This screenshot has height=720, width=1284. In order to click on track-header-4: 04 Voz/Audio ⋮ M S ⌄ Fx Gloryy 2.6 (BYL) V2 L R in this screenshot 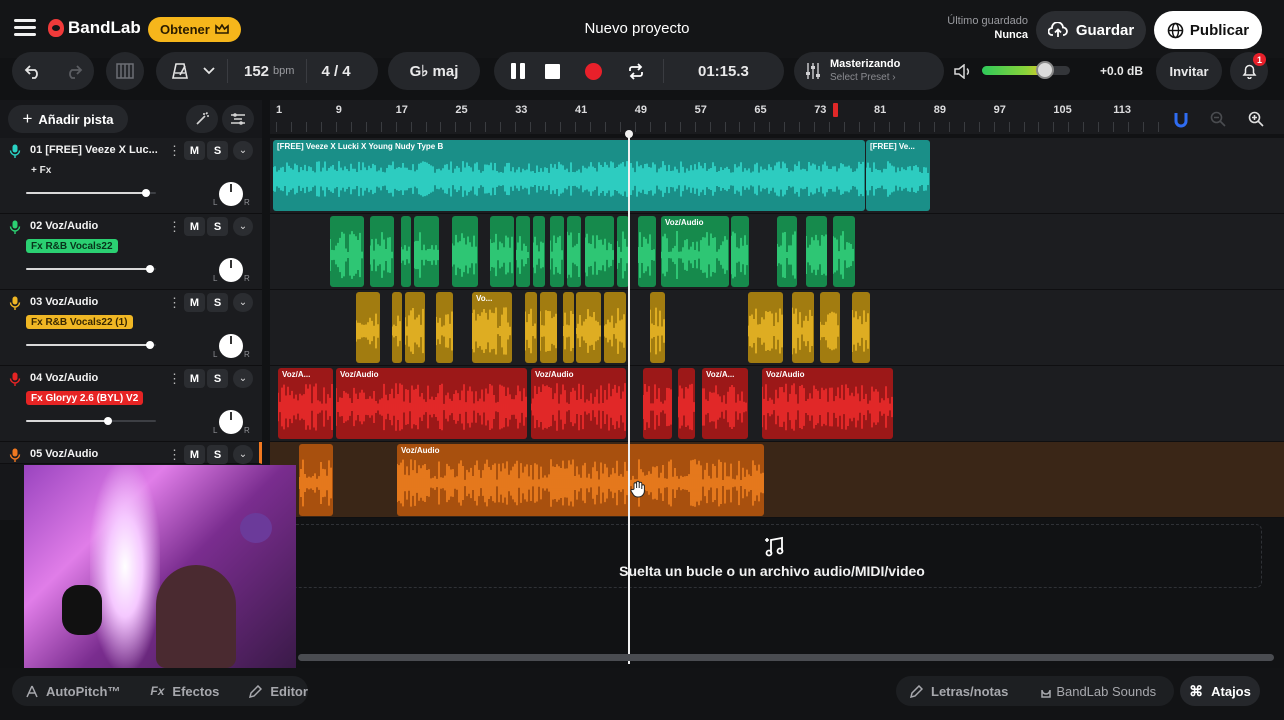, I will do `click(131, 404)`.